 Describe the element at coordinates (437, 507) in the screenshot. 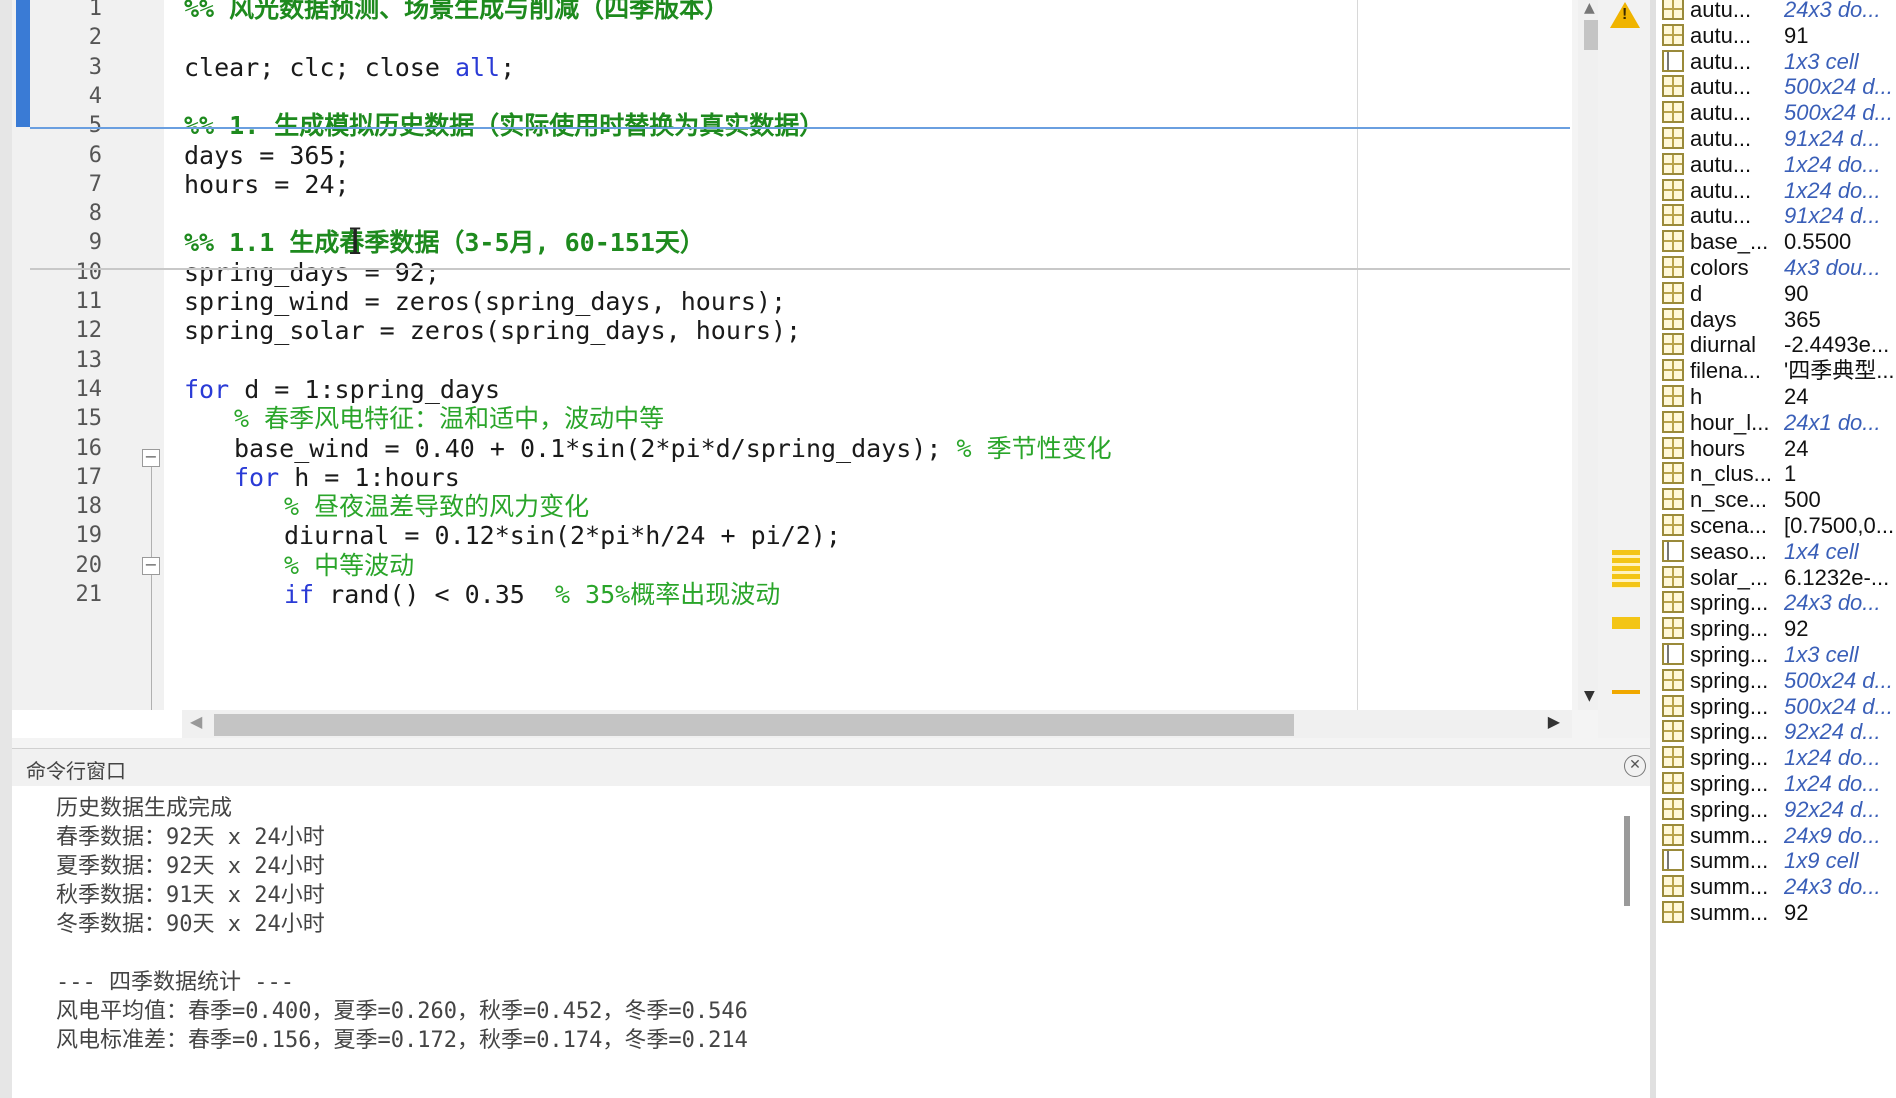

I see `comment: % 昼夜温差导致的风力变化` at that location.